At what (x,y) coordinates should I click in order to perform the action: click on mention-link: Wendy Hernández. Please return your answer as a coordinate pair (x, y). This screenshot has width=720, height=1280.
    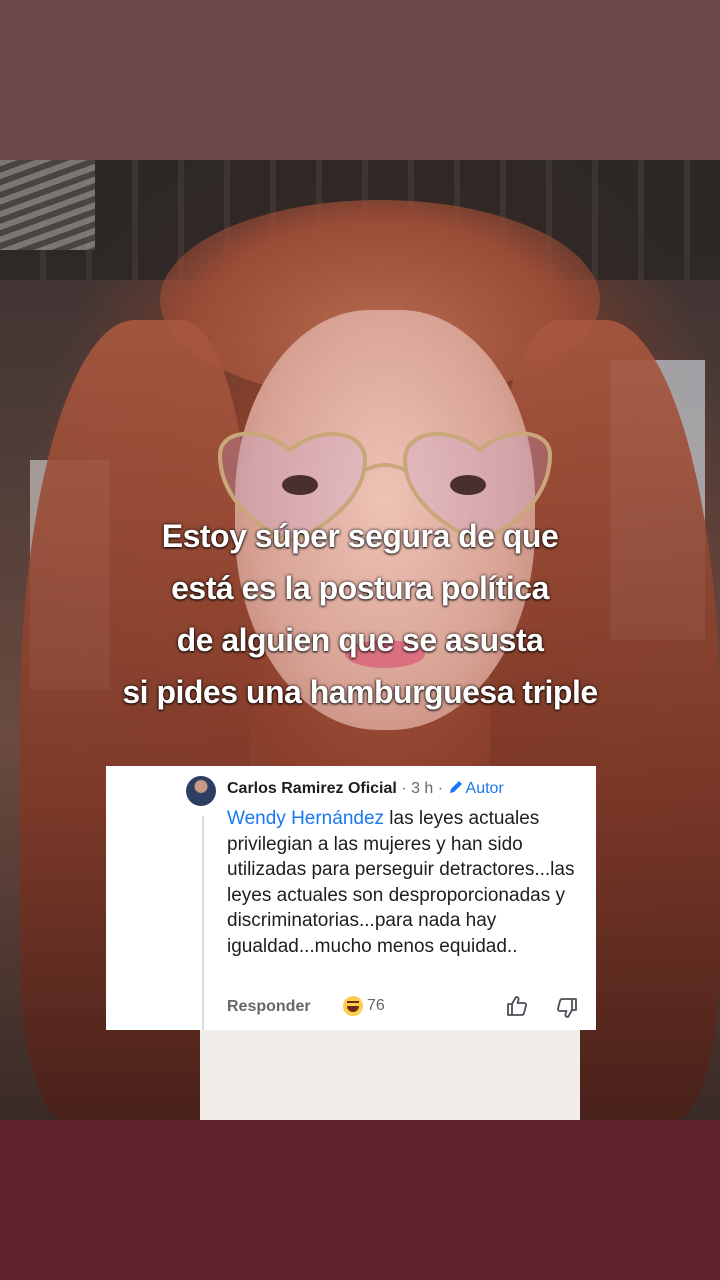
    Looking at the image, I should click on (305, 818).